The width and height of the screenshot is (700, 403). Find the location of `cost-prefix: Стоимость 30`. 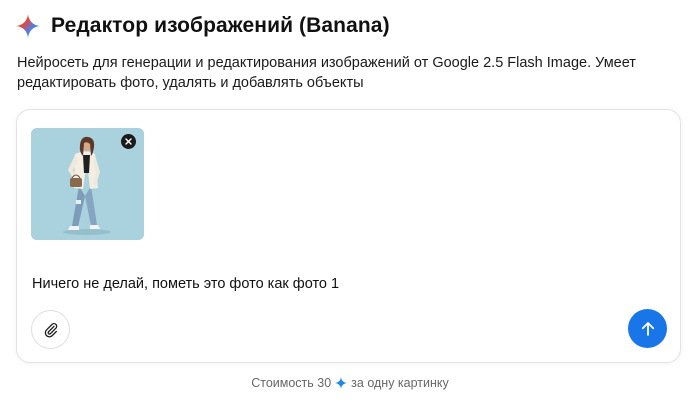

cost-prefix: Стоимость 30 is located at coordinates (291, 383).